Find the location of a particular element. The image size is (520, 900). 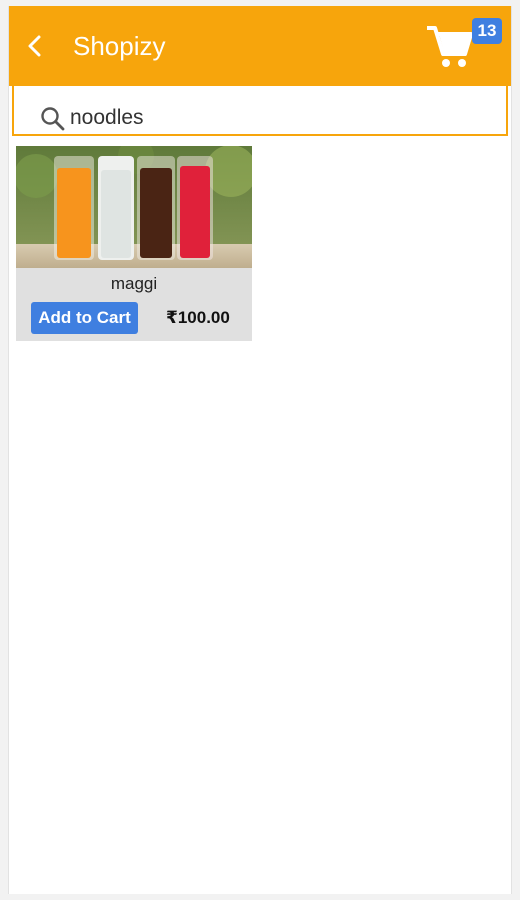

search-bar is located at coordinates (260, 111).